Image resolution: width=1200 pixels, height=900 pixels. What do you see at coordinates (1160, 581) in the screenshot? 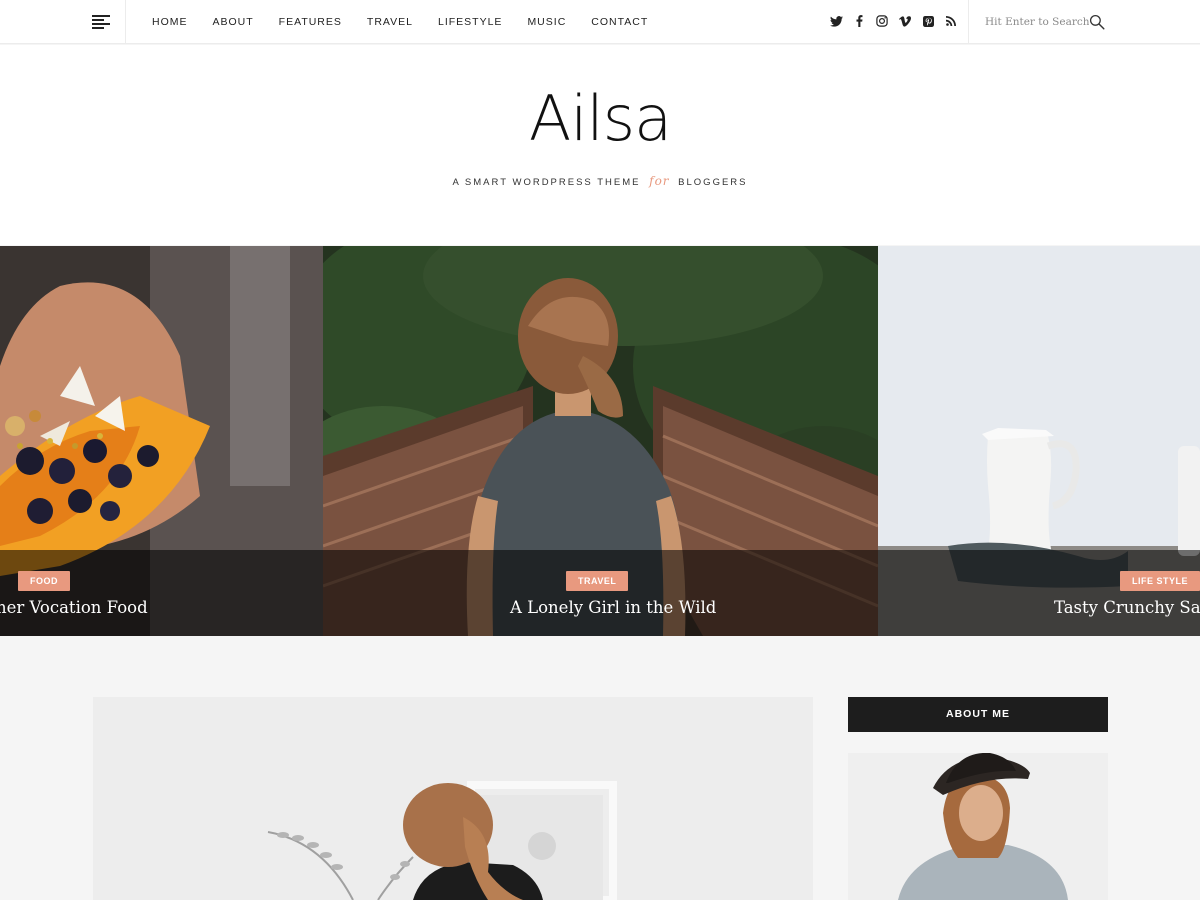
I see `category-badge: LIFE STYLE` at bounding box center [1160, 581].